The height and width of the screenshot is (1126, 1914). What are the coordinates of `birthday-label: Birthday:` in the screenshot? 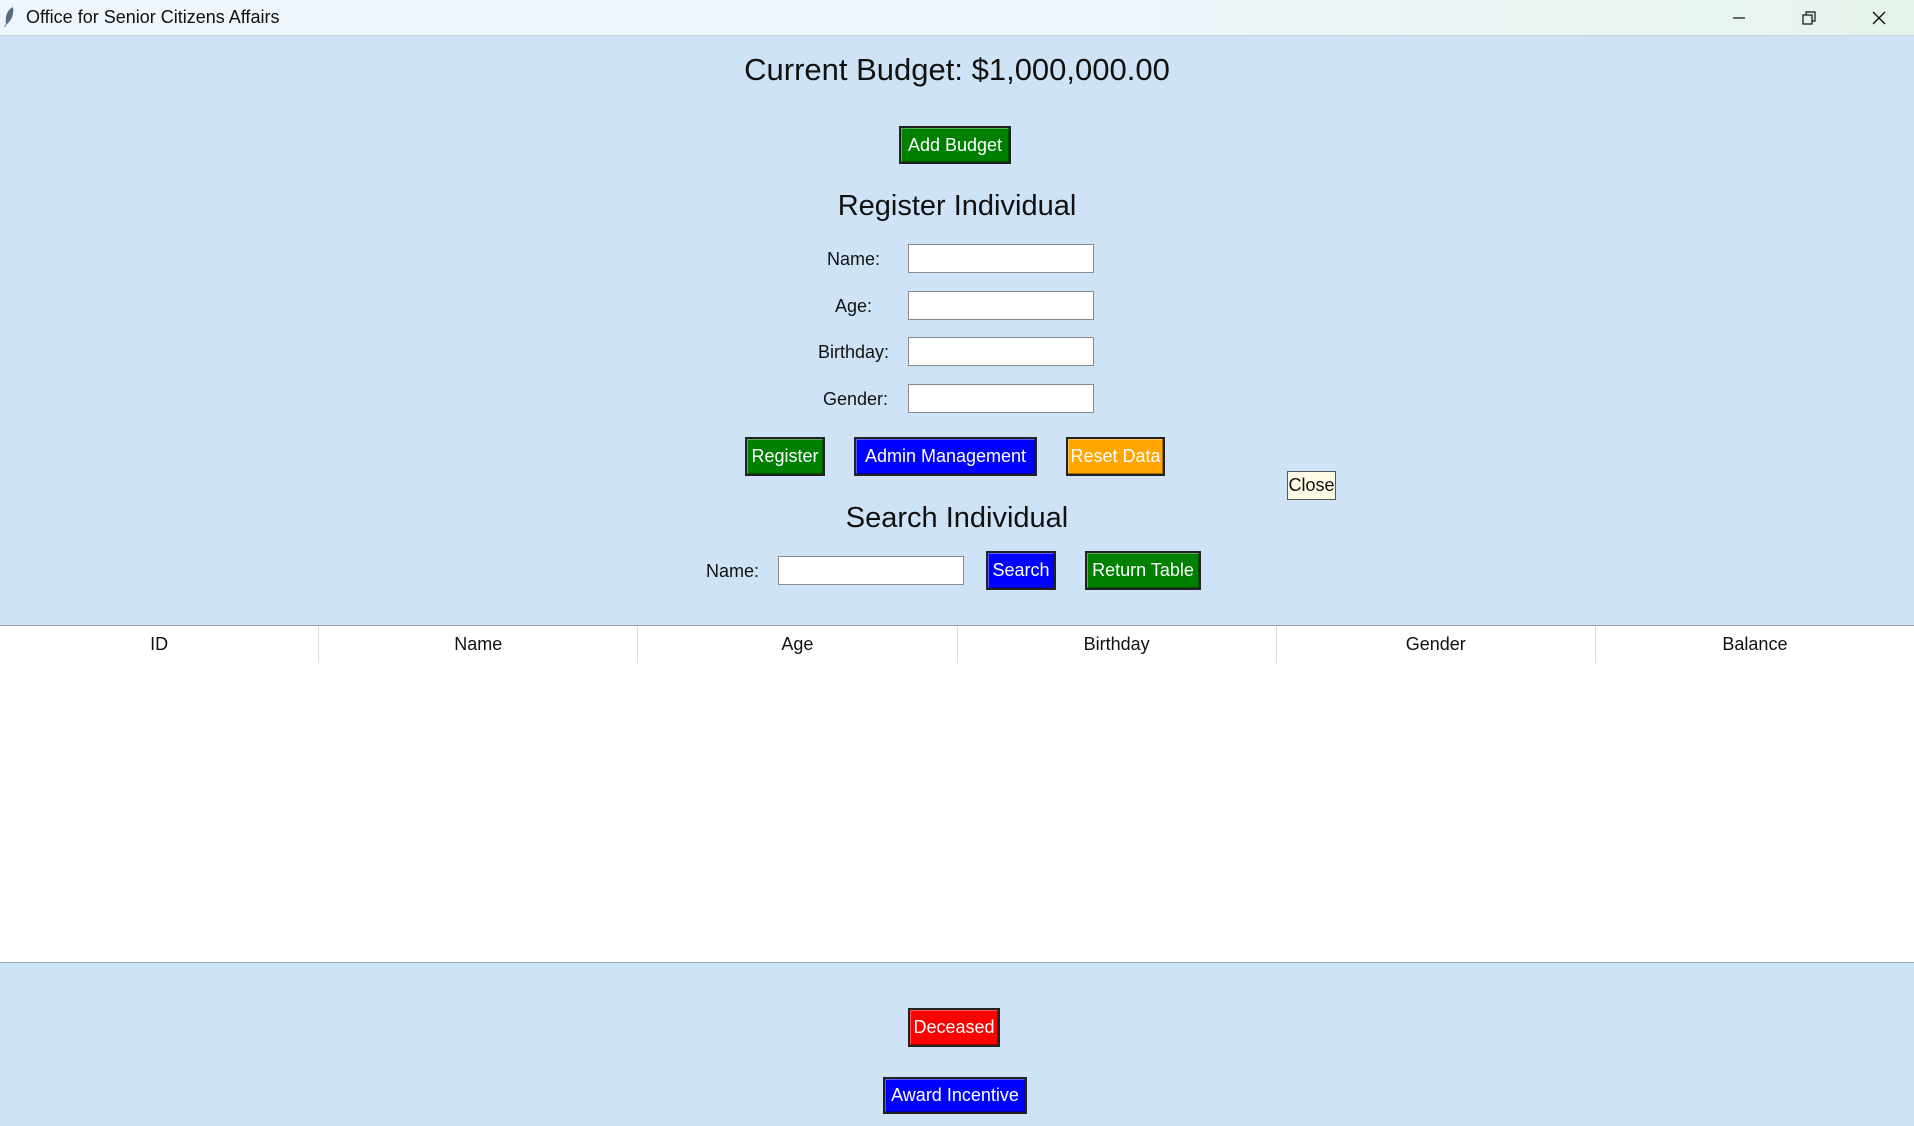 It's located at (854, 352).